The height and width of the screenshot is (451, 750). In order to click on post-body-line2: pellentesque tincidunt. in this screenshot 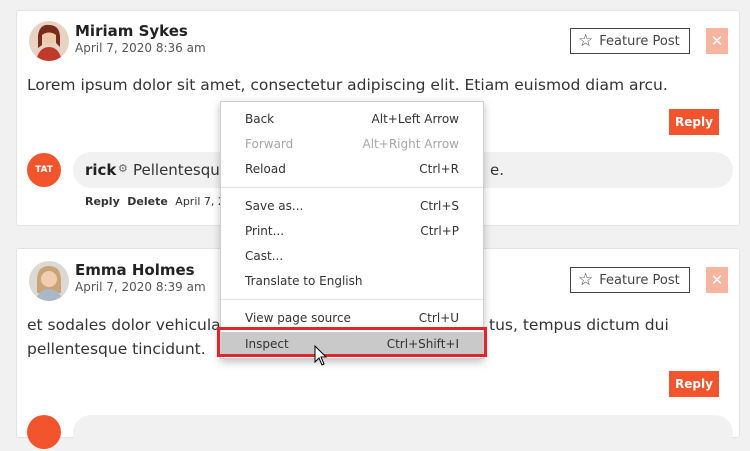, I will do `click(116, 349)`.